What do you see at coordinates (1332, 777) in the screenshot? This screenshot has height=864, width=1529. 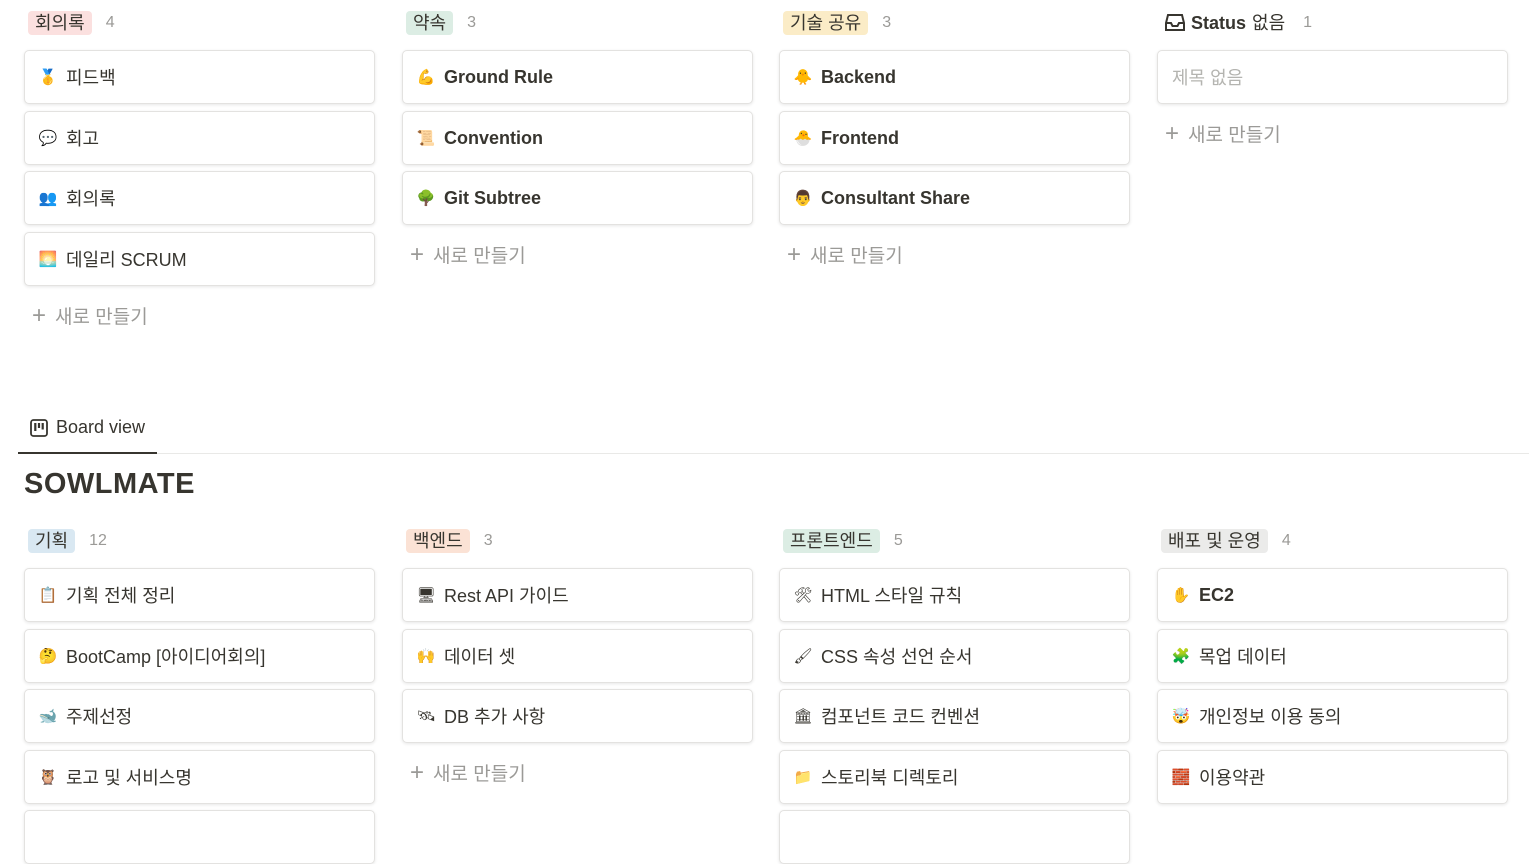 I see `board-card: 🧱 이용약관` at bounding box center [1332, 777].